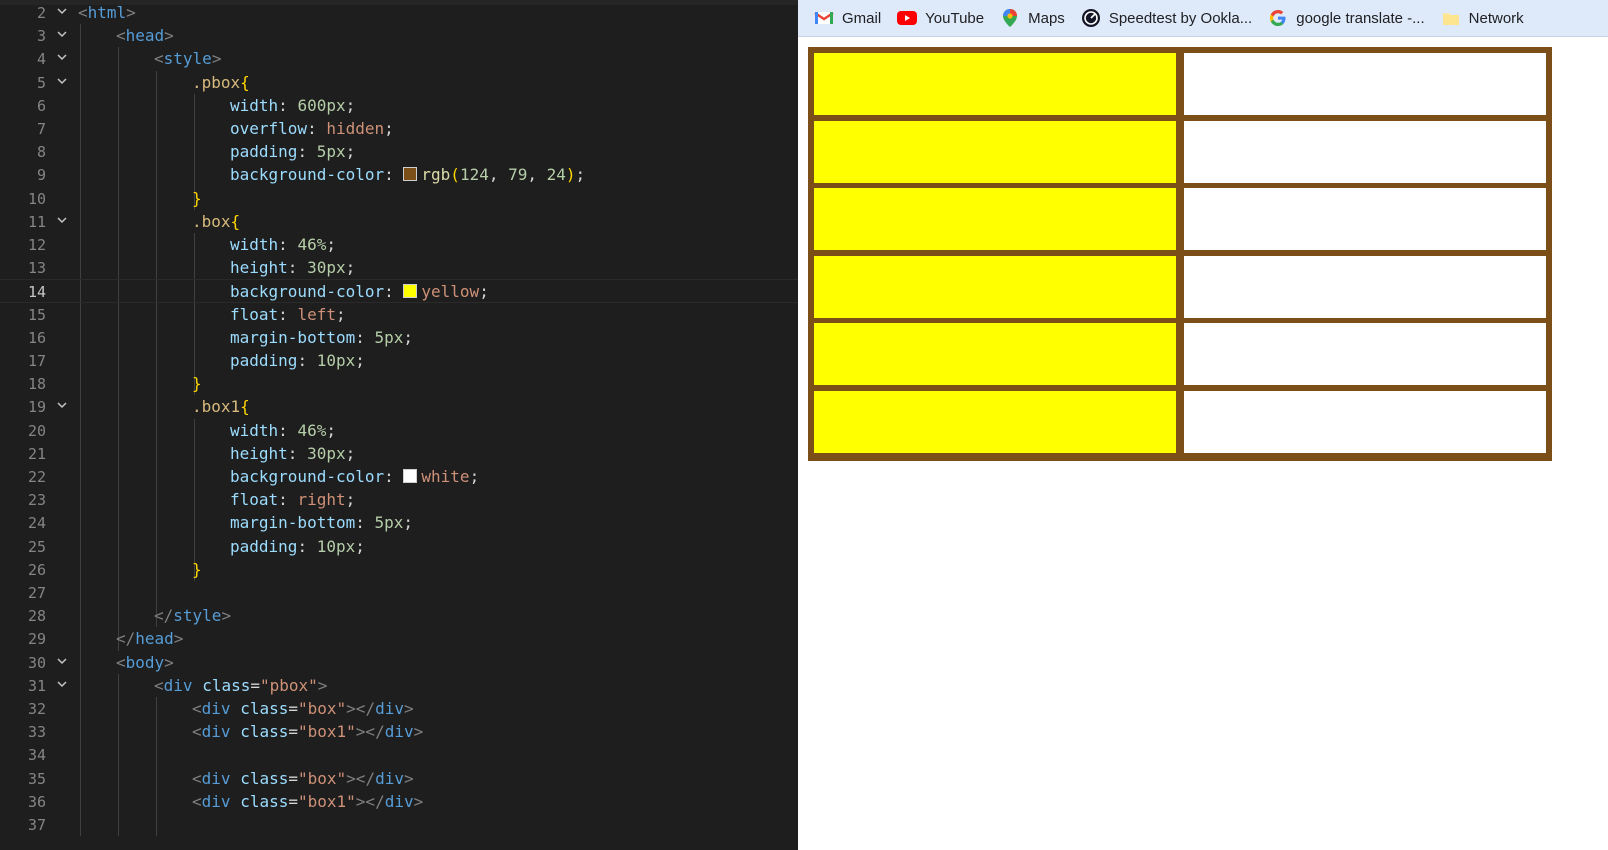 The width and height of the screenshot is (1608, 850). Describe the element at coordinates (1482, 18) in the screenshot. I see `bookmark-network: Network` at that location.